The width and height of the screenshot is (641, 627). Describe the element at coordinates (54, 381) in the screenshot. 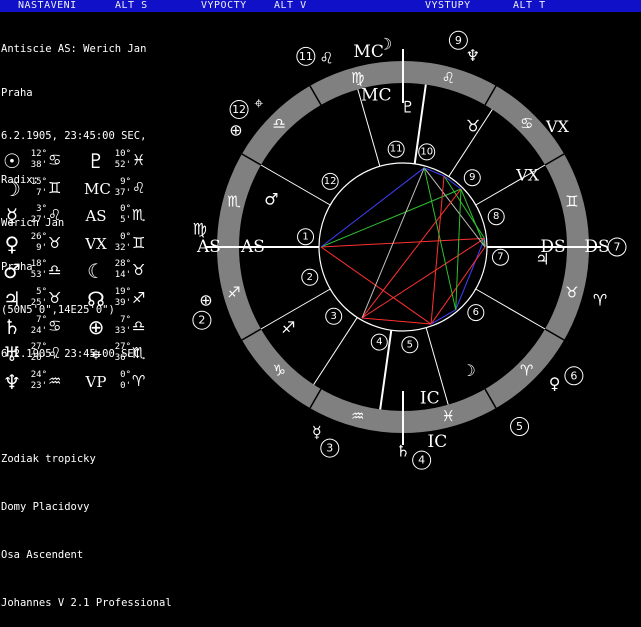

I see `position-sign-icon: ♒` at that location.